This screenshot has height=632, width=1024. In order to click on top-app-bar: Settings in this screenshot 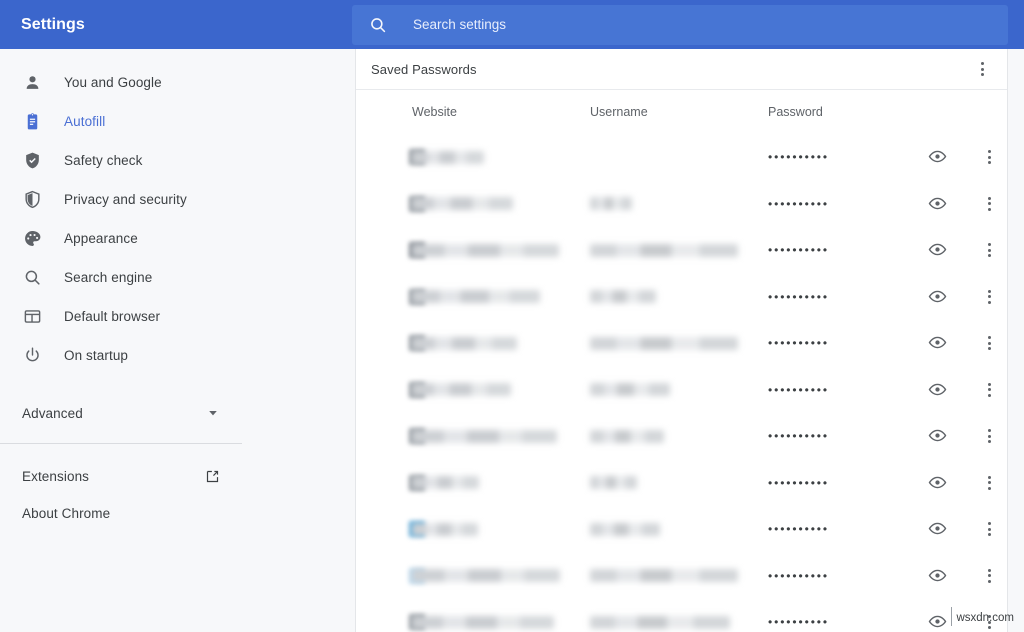, I will do `click(512, 24)`.